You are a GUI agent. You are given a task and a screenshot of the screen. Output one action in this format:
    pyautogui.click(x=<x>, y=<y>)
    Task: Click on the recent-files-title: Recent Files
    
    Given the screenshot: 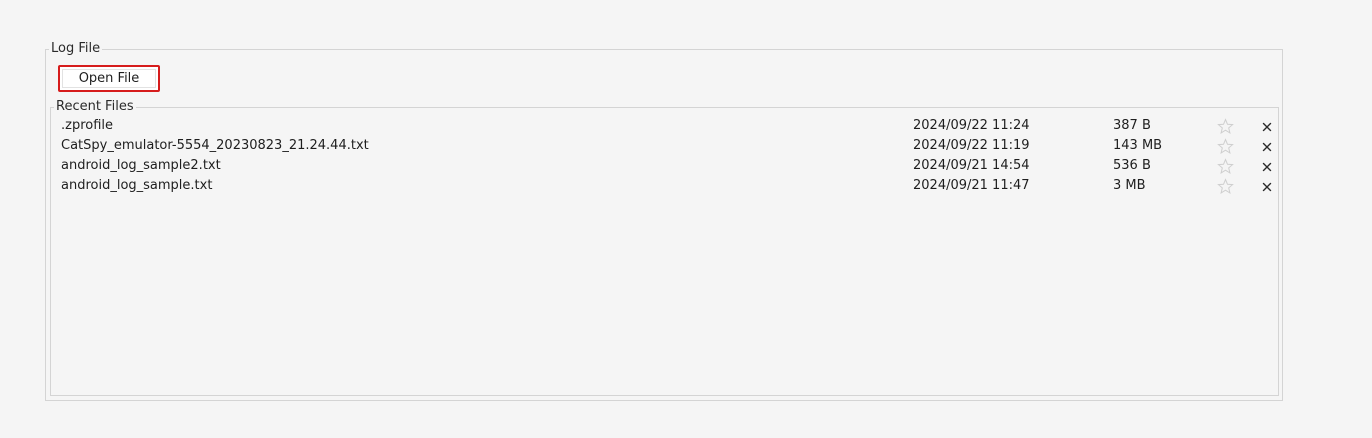 What is the action you would take?
    pyautogui.click(x=95, y=106)
    